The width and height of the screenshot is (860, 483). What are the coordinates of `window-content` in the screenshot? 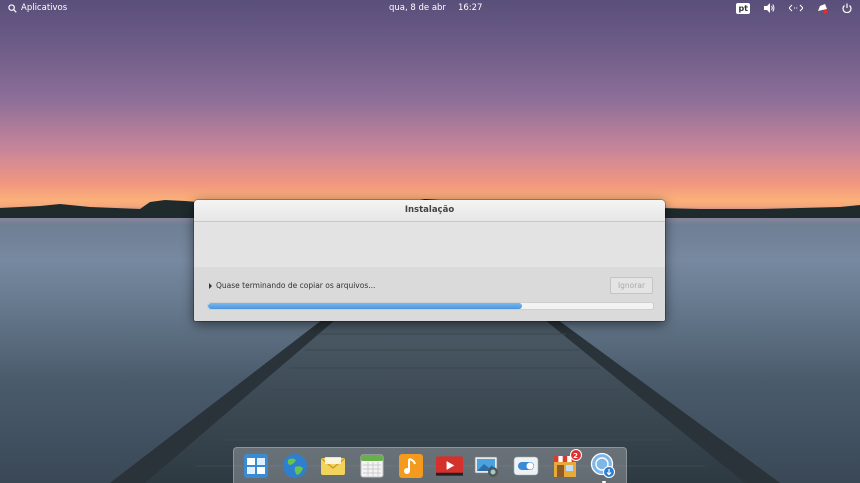 It's located at (429, 244).